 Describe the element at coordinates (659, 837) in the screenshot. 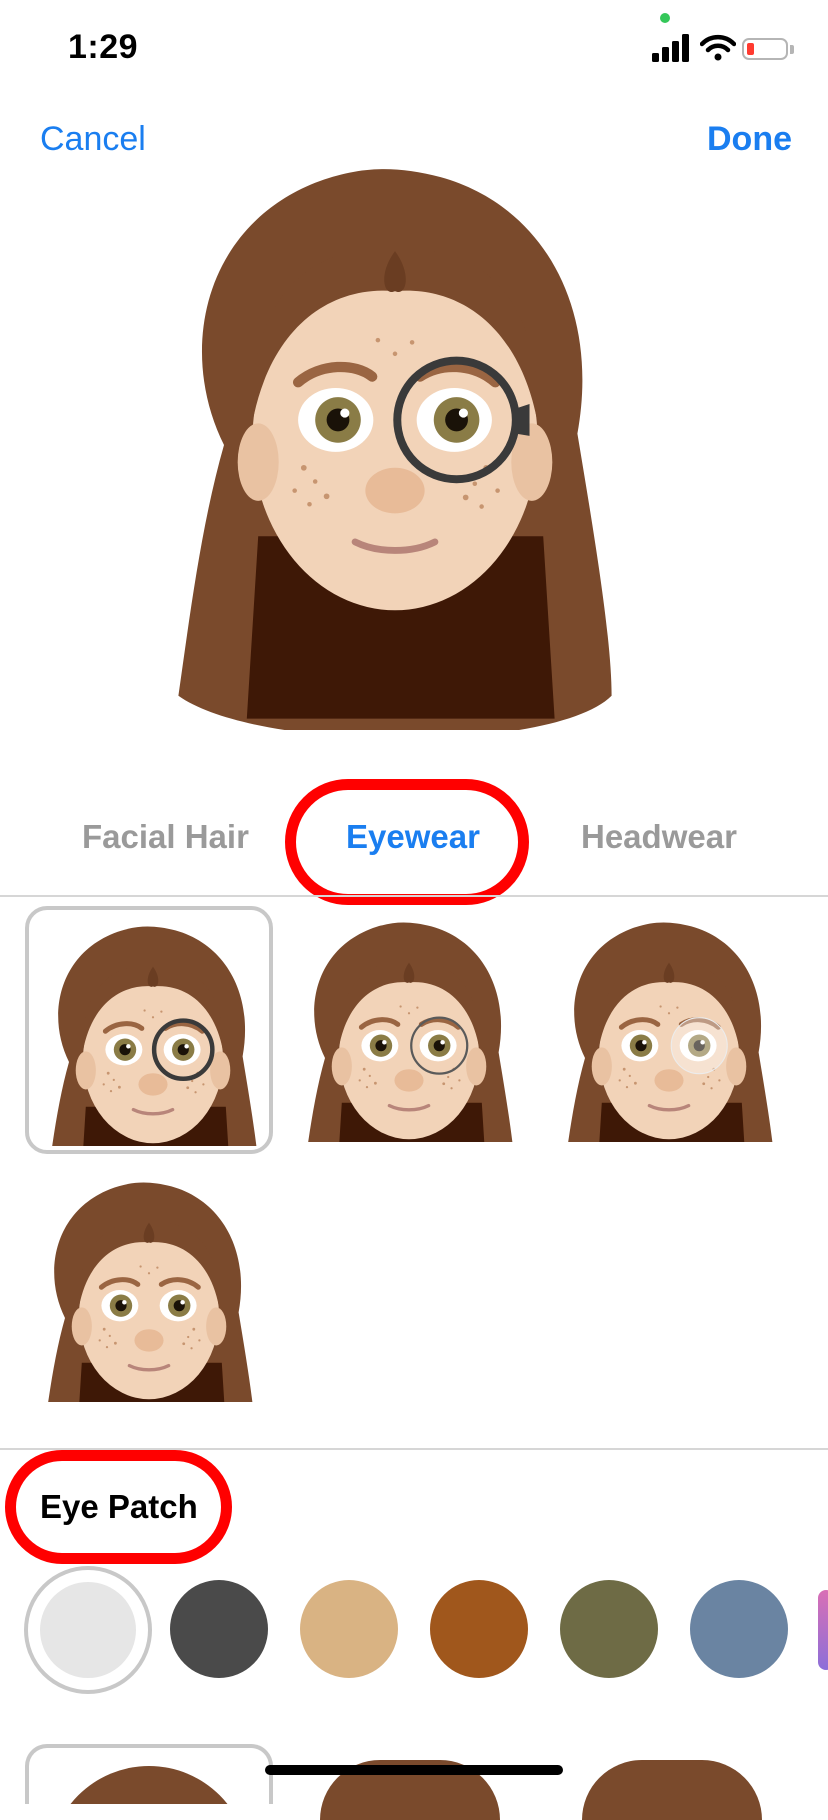

I see `tab-headwear: Headwear` at that location.